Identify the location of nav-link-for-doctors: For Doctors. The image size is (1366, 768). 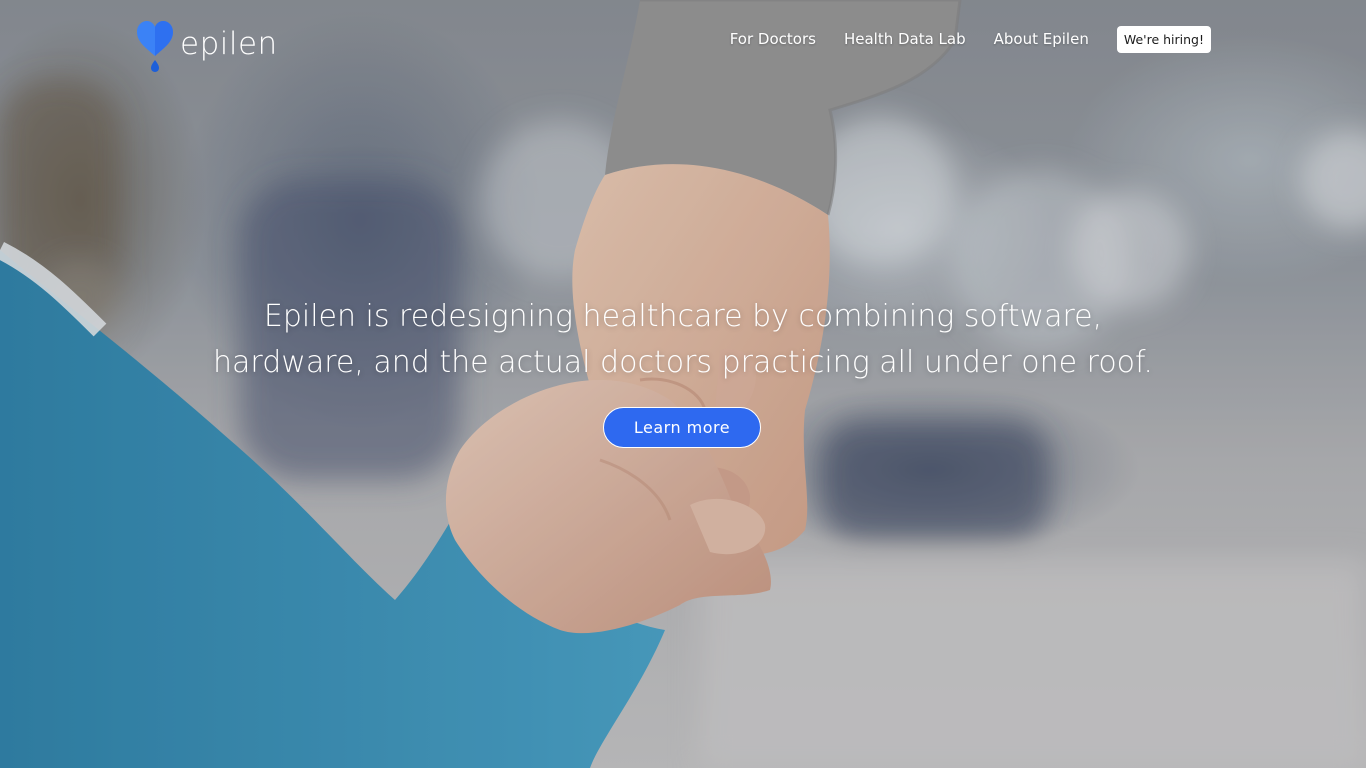
(773, 39).